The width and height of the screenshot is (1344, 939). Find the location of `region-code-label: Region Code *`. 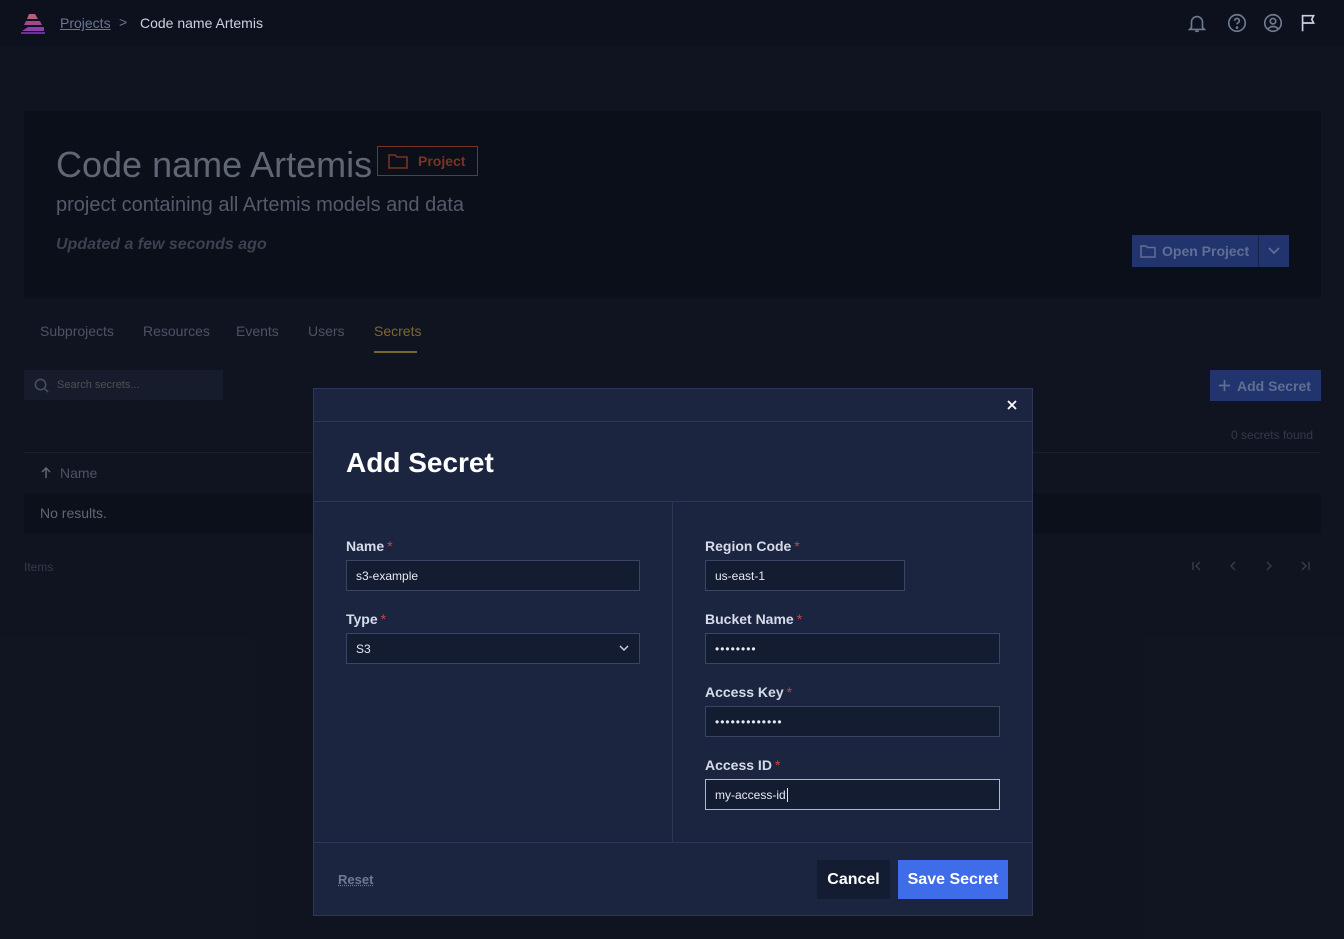

region-code-label: Region Code * is located at coordinates (752, 546).